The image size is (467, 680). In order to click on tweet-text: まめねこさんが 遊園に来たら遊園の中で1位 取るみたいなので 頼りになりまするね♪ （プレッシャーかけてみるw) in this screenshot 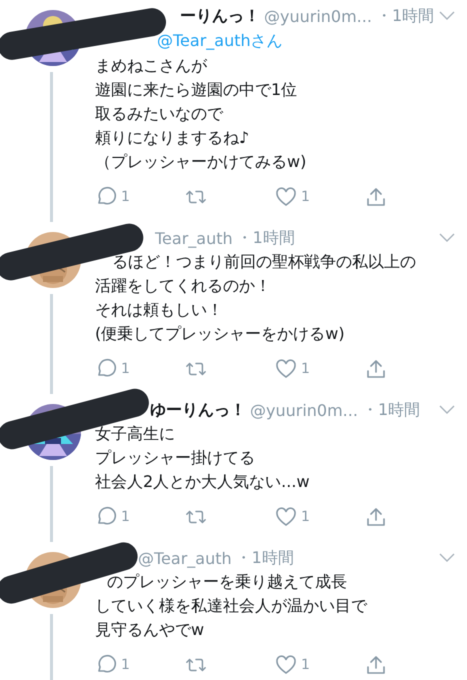, I will do `click(201, 114)`.